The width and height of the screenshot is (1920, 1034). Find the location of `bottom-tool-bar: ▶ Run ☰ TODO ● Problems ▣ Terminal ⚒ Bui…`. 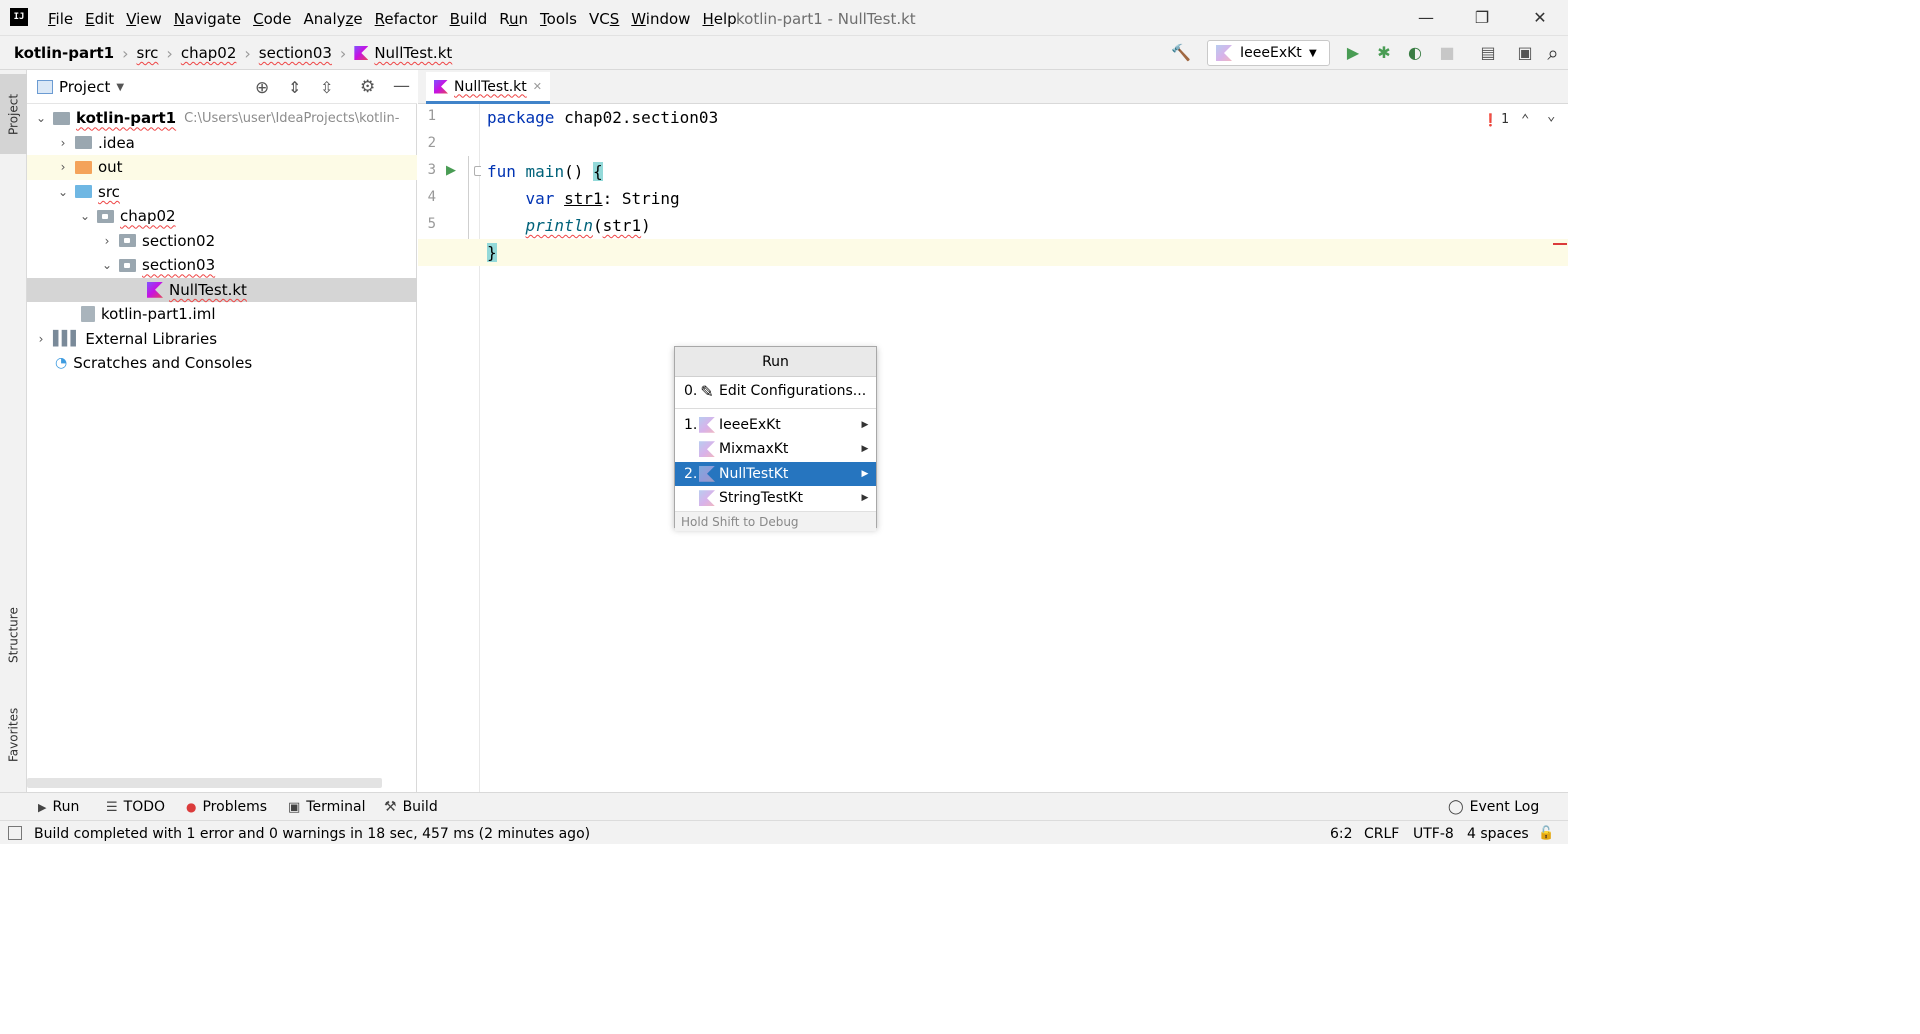

bottom-tool-bar: ▶ Run ☰ TODO ● Problems ▣ Terminal ⚒ Bui… is located at coordinates (784, 806).